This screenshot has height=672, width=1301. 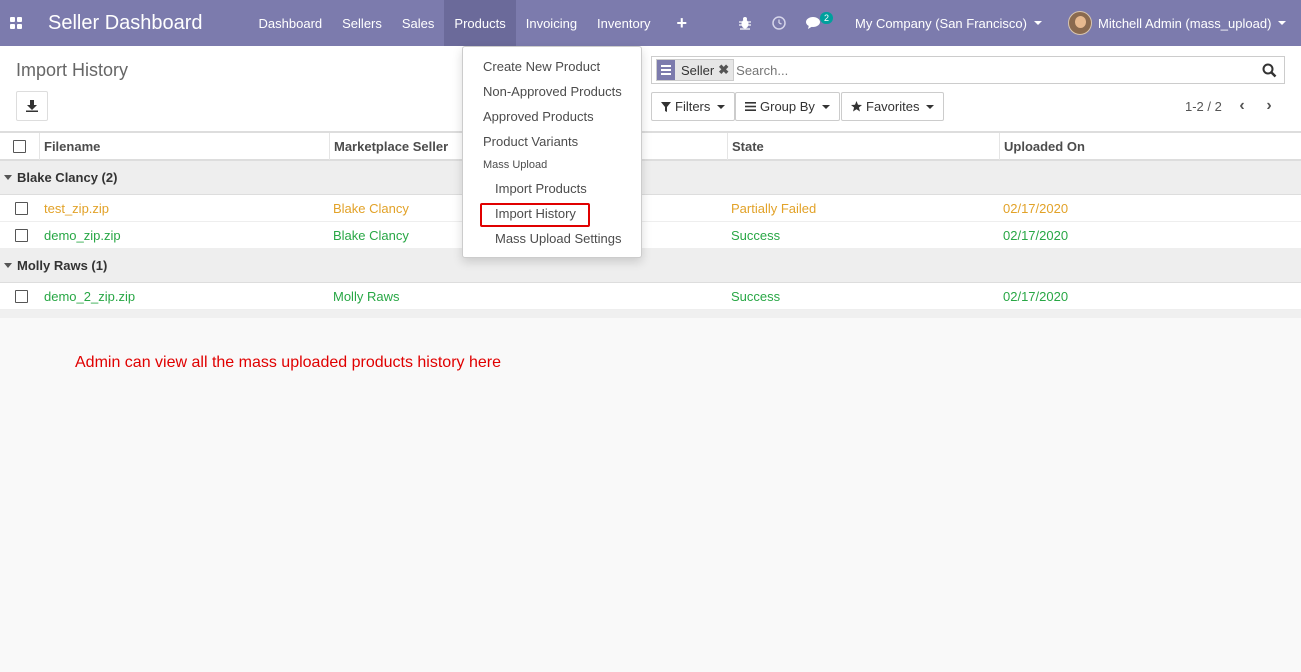 What do you see at coordinates (666, 106) in the screenshot?
I see `filter-icon` at bounding box center [666, 106].